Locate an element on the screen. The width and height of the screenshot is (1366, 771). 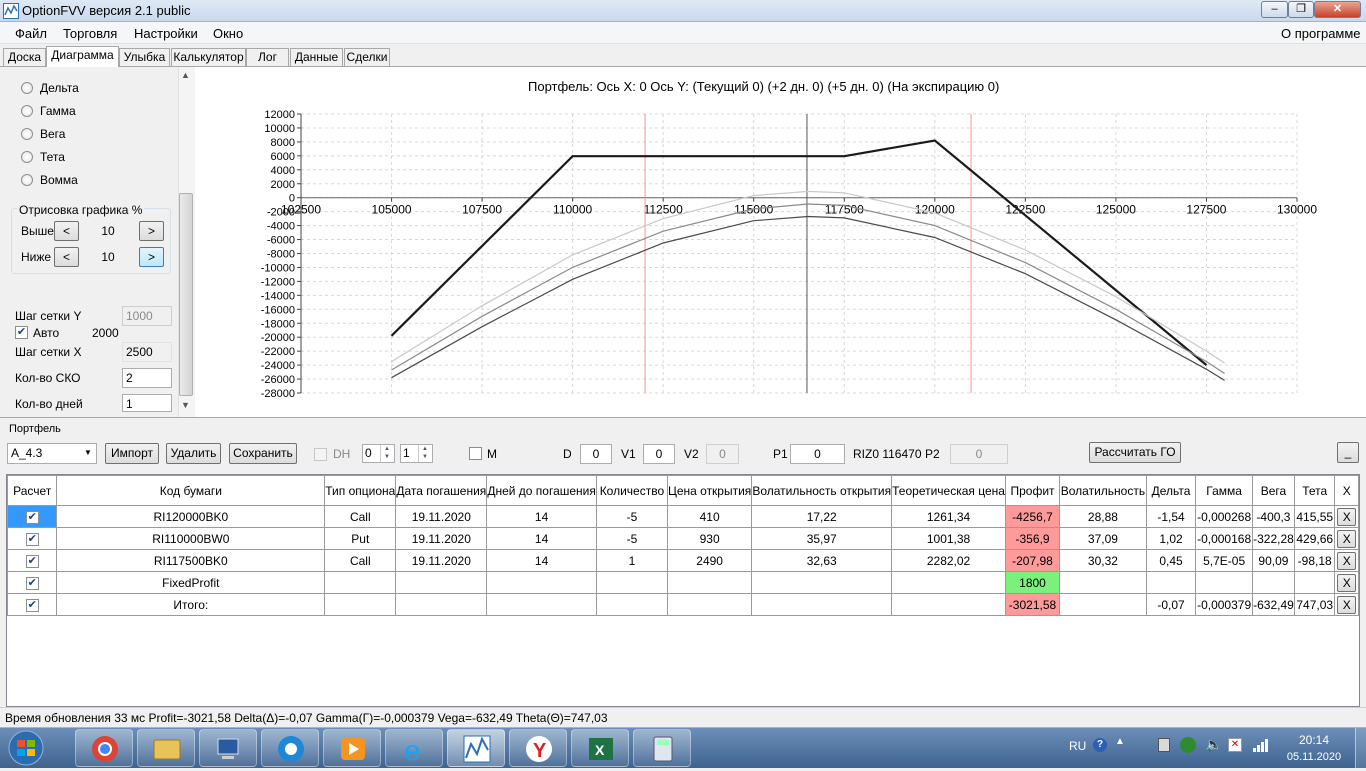
edge-icon is located at coordinates (290, 748).